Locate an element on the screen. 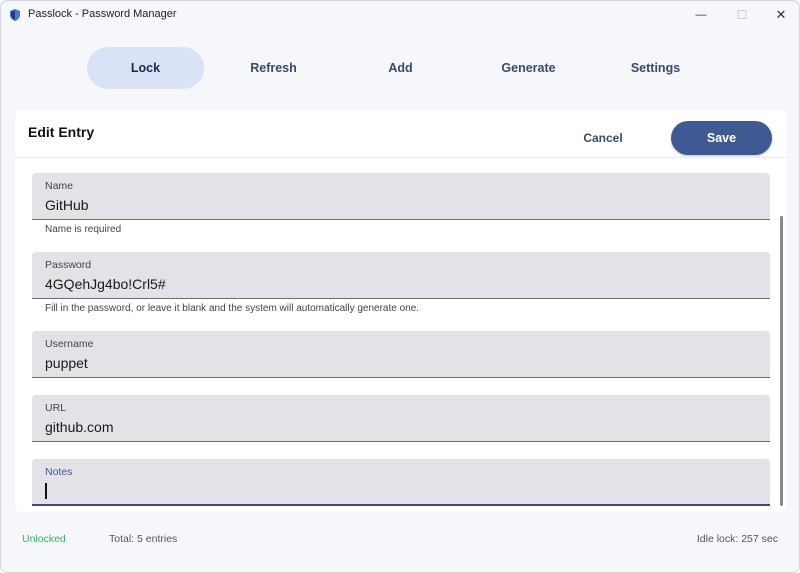 This screenshot has width=800, height=573. save-button: Save is located at coordinates (721, 138).